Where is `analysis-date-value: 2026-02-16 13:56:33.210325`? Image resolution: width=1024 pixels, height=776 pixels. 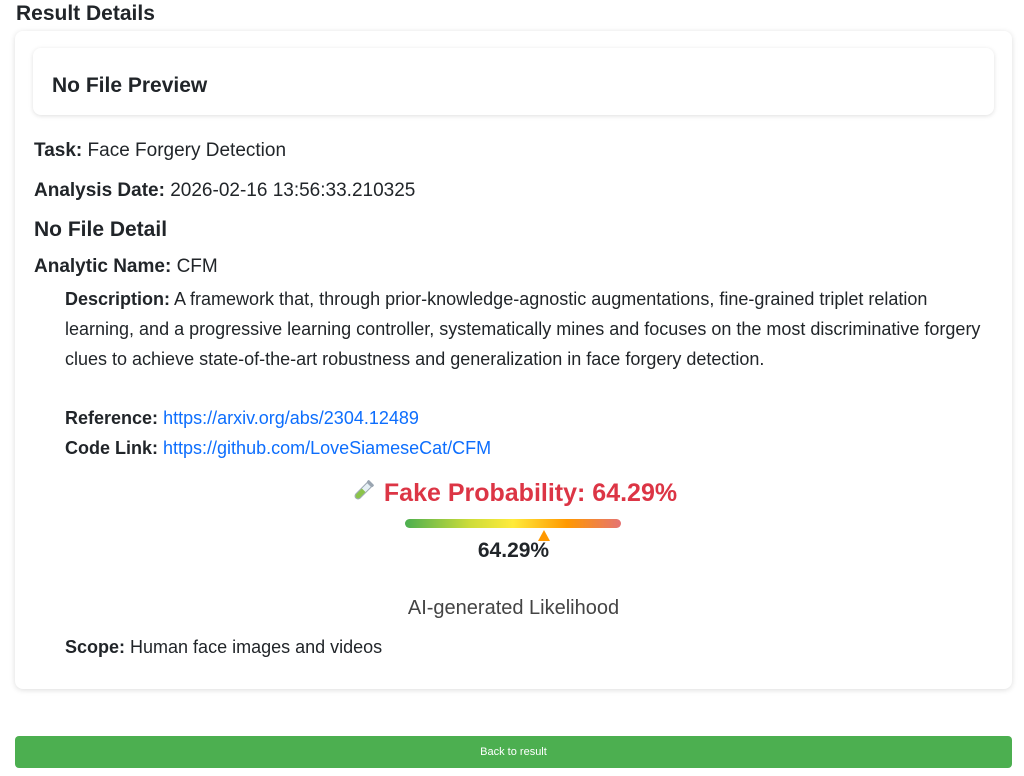
analysis-date-value: 2026-02-16 13:56:33.210325 is located at coordinates (293, 190).